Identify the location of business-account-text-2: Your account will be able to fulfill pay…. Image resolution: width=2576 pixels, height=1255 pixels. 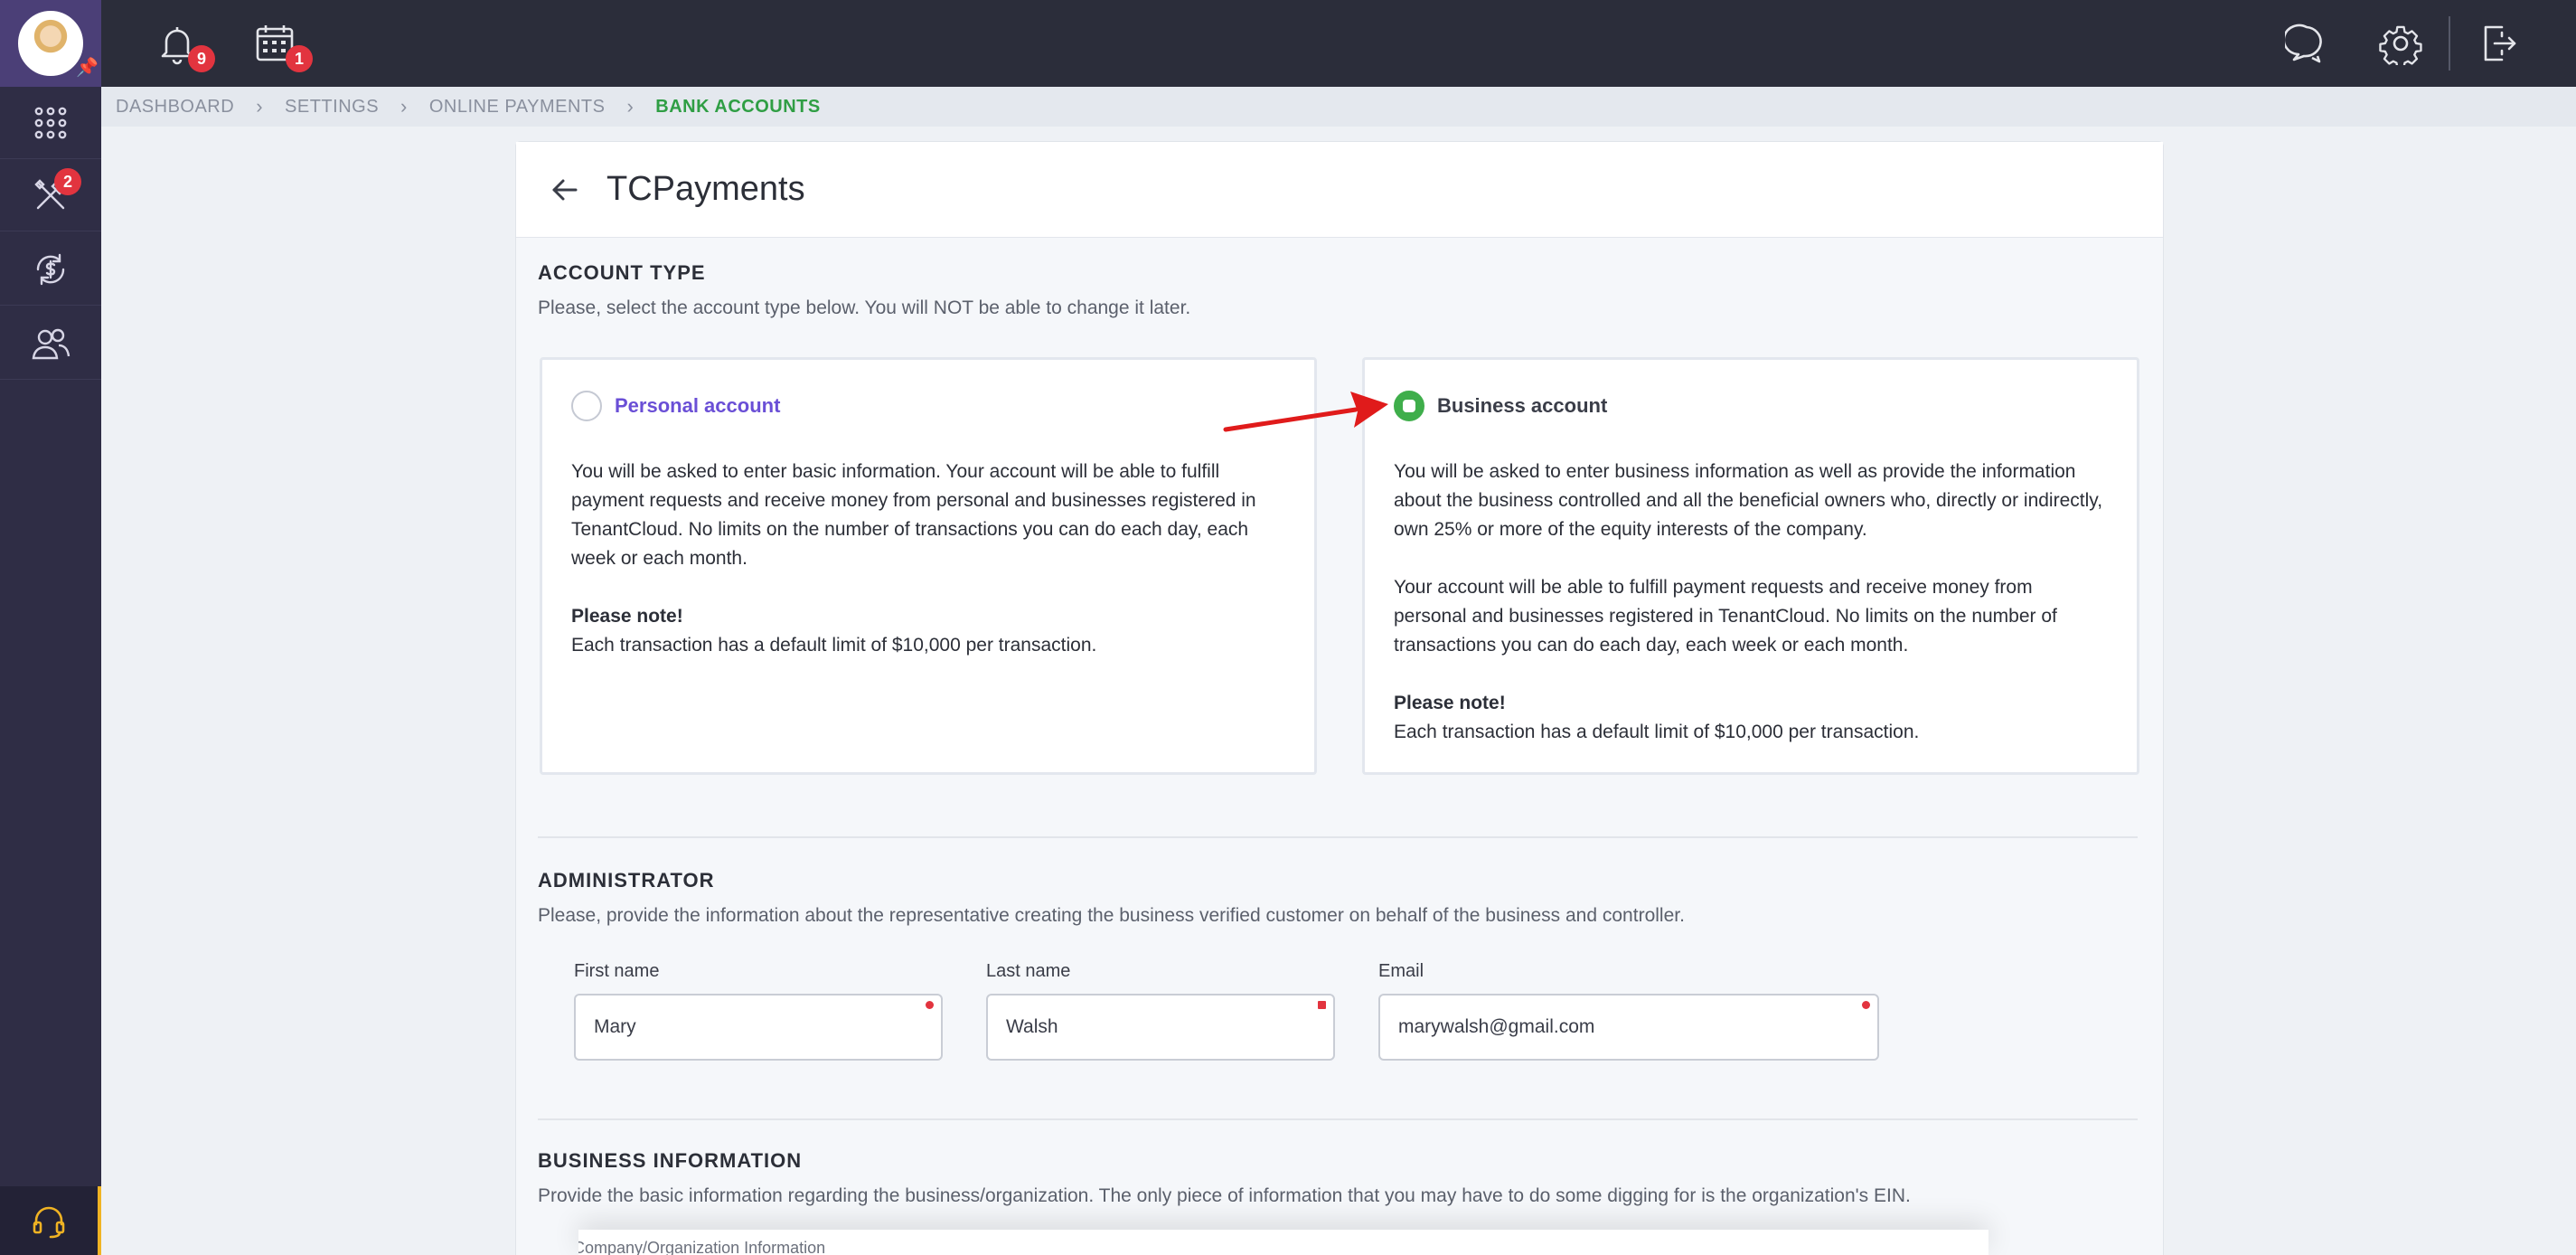
(1726, 616).